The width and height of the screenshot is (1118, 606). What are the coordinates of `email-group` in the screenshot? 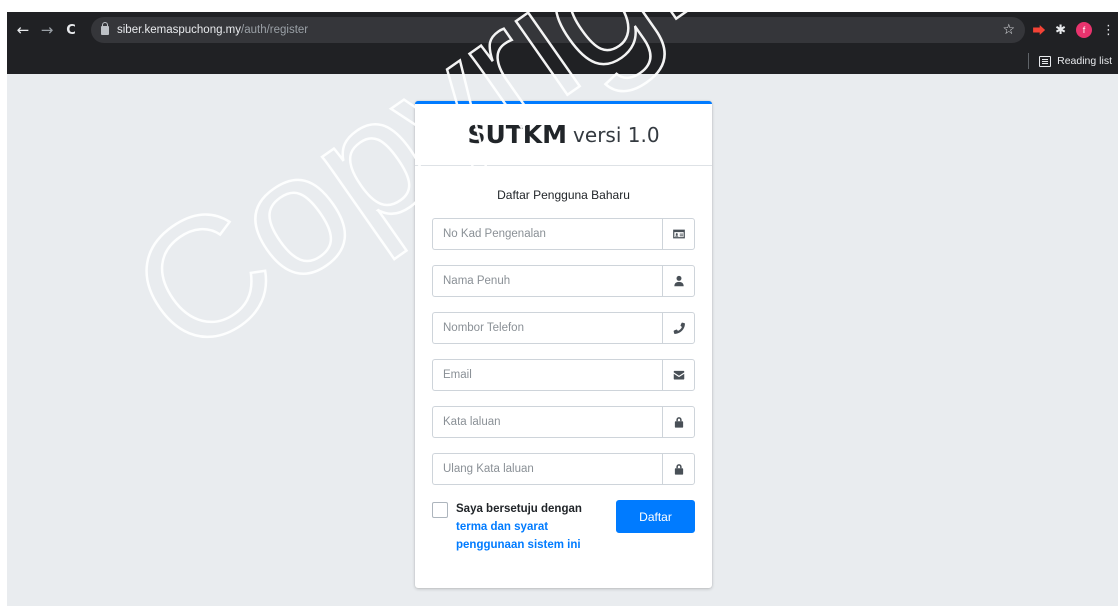 It's located at (563, 375).